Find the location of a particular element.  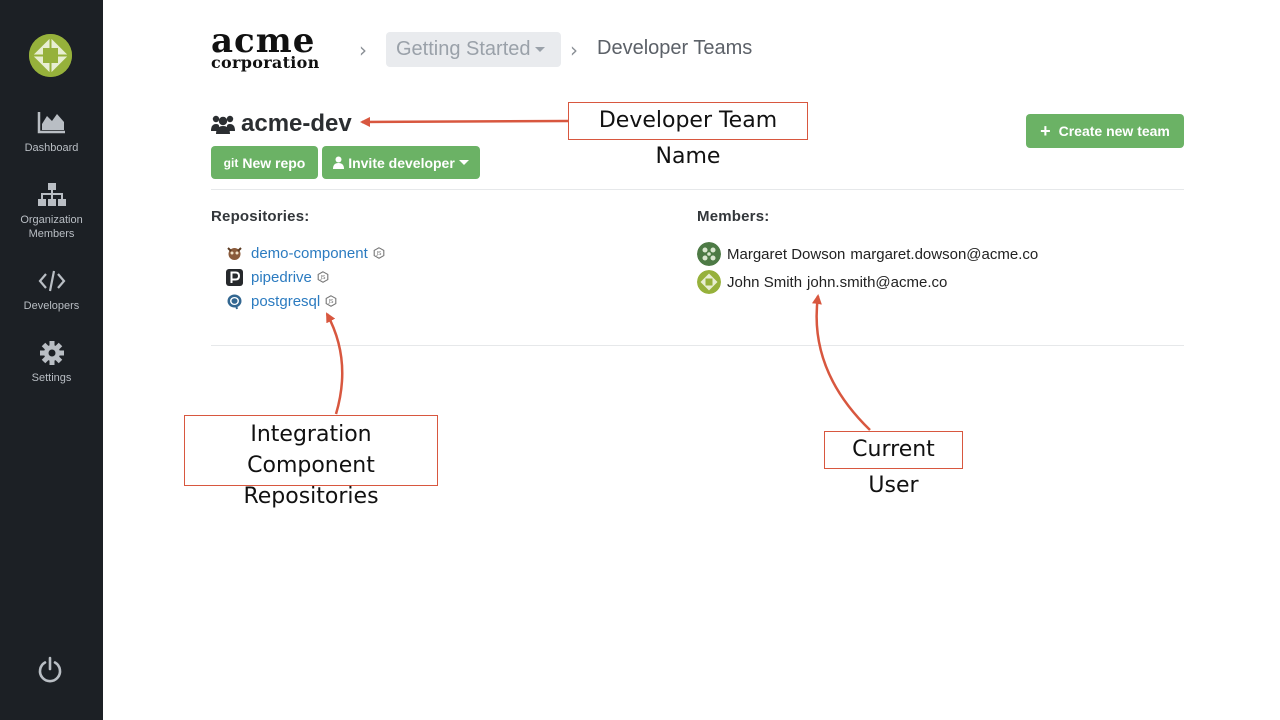

annotation-developer-team-name: Developer Team Name is located at coordinates (688, 135).